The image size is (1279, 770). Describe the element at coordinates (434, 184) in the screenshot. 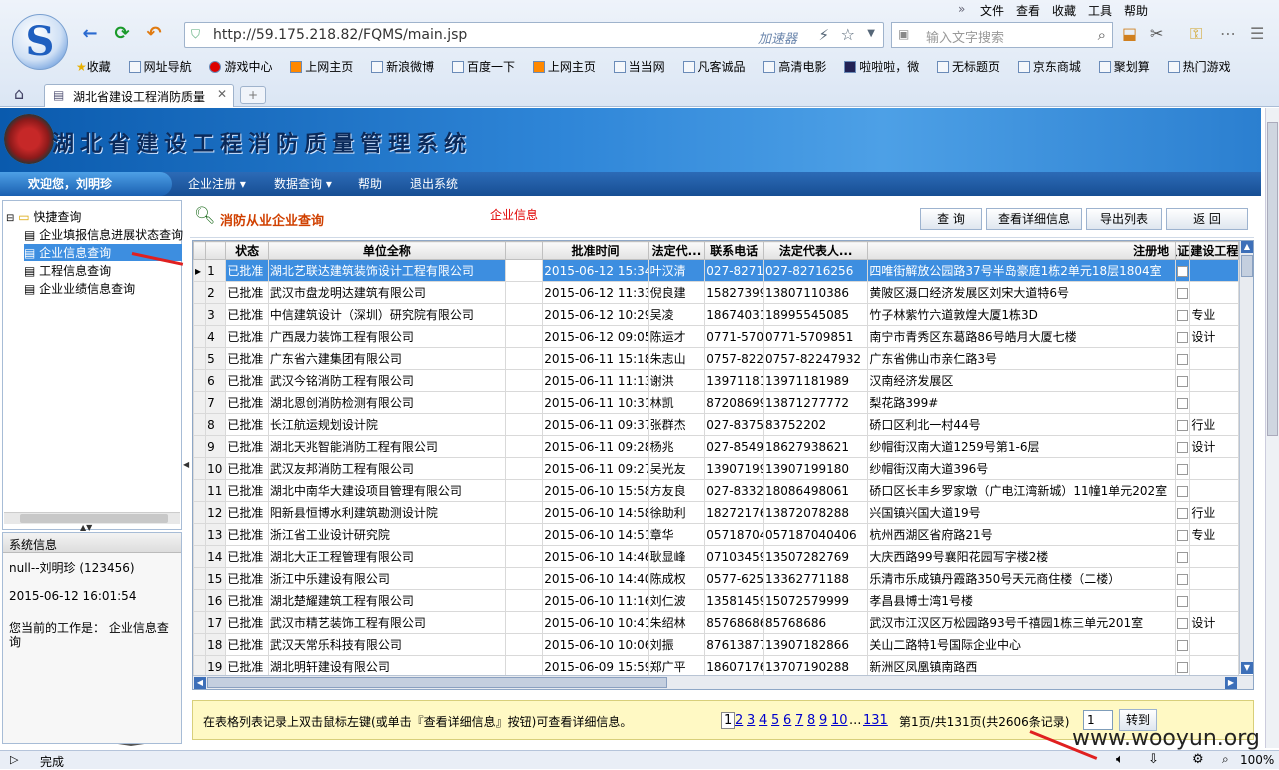

I see `nav-logout: 退出系统` at that location.